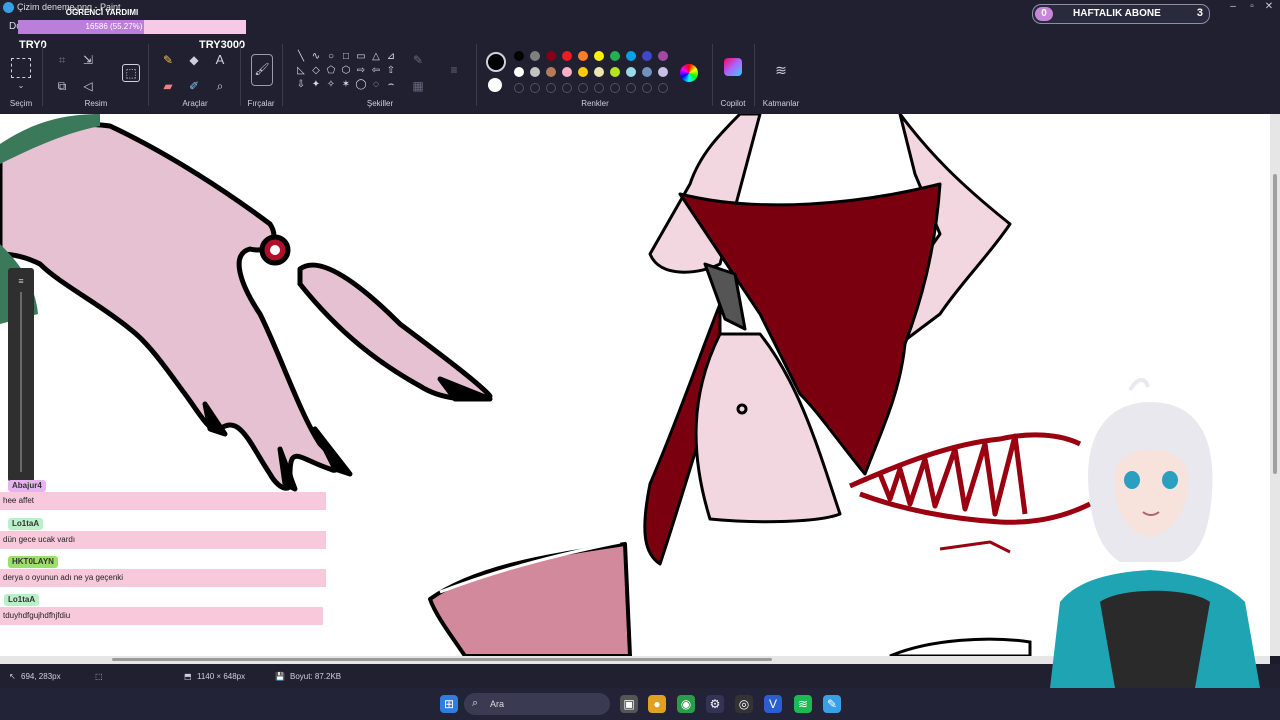 This screenshot has width=1280, height=720. I want to click on background-removal-icon: ⧉, so click(62, 86).